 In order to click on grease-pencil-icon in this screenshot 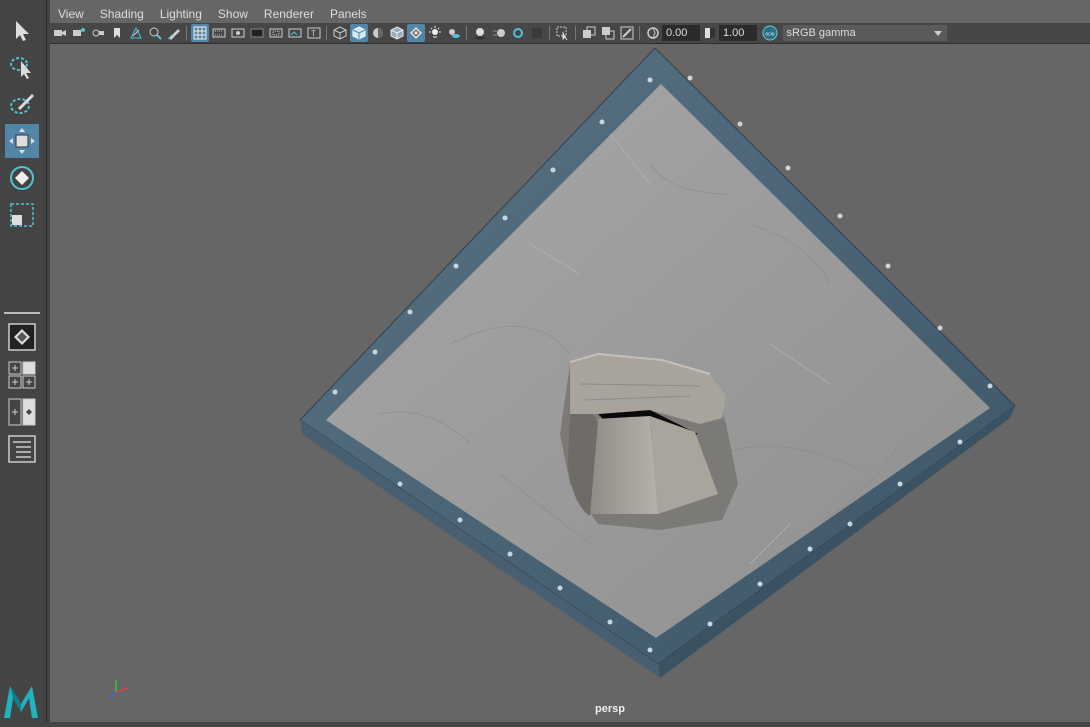, I will do `click(173, 34)`.